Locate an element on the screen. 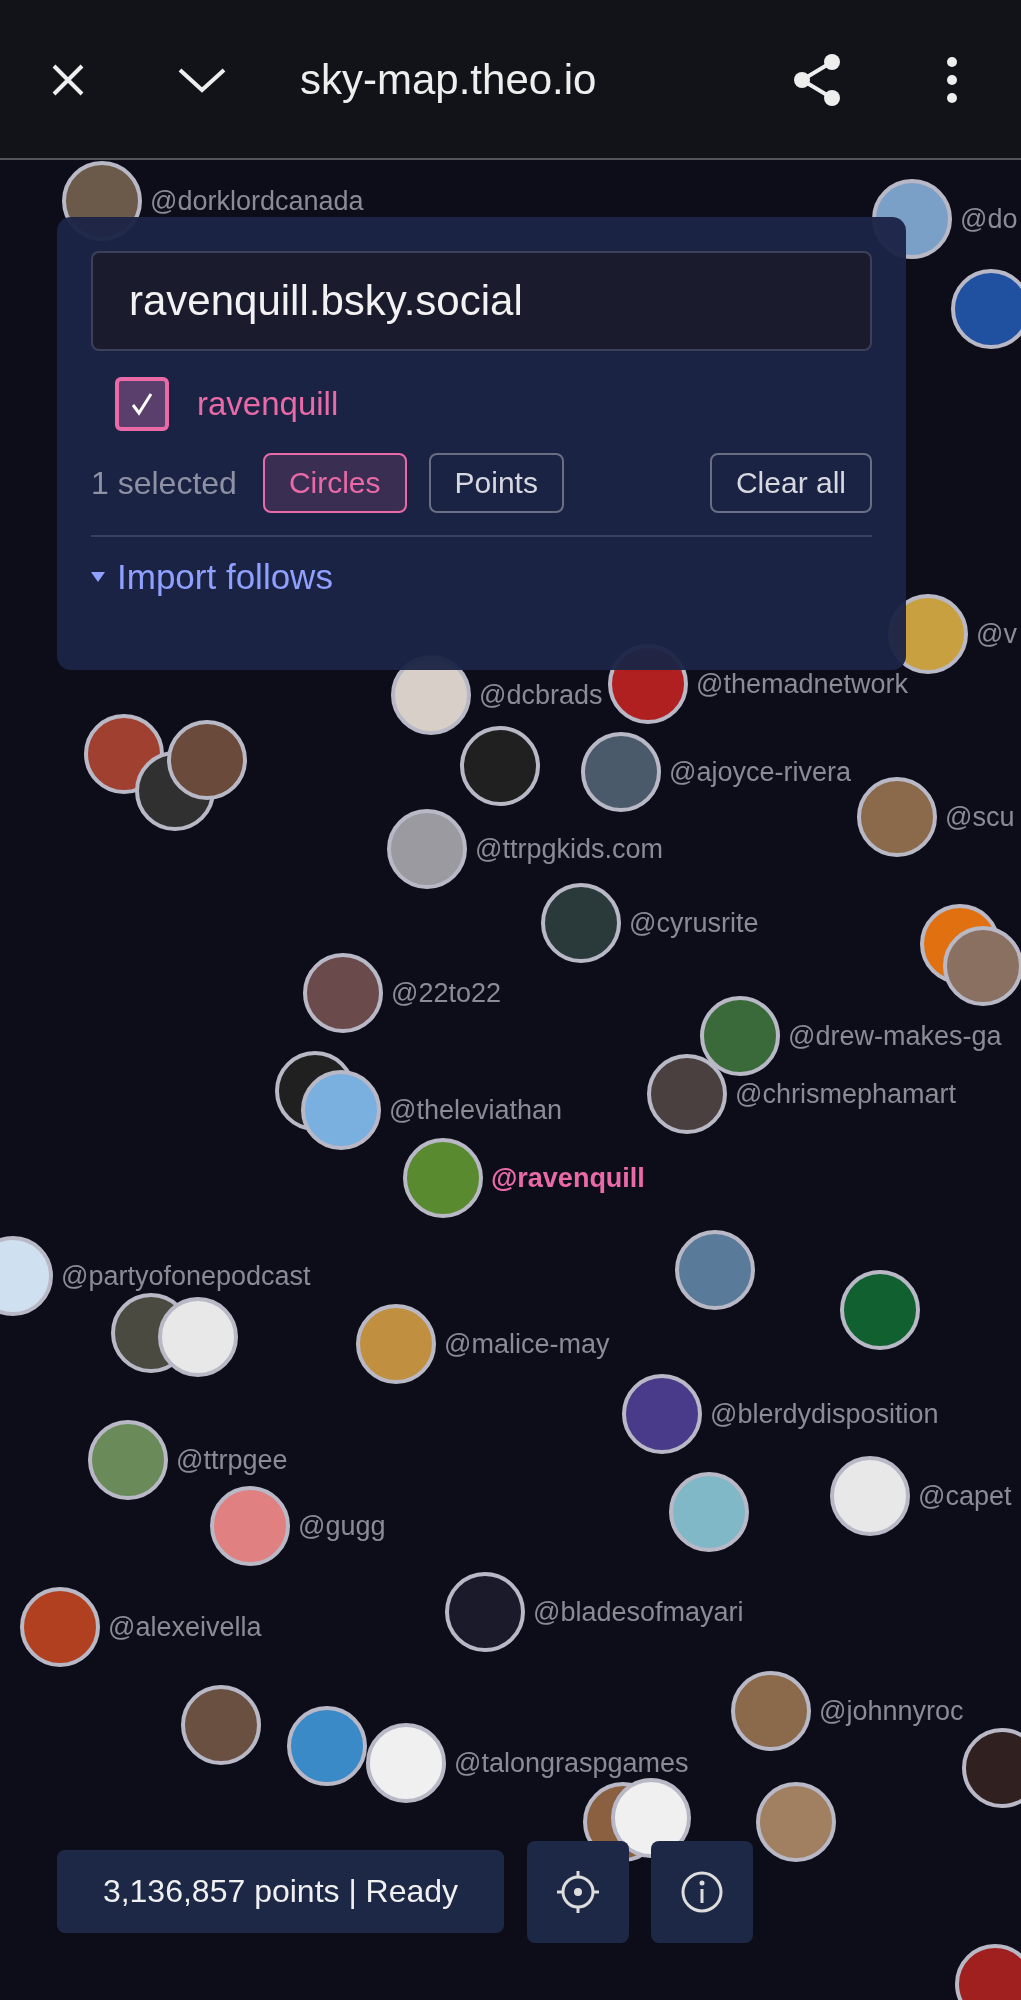 The image size is (1021, 2000). user-handle: @talongraspgames is located at coordinates (571, 1763).